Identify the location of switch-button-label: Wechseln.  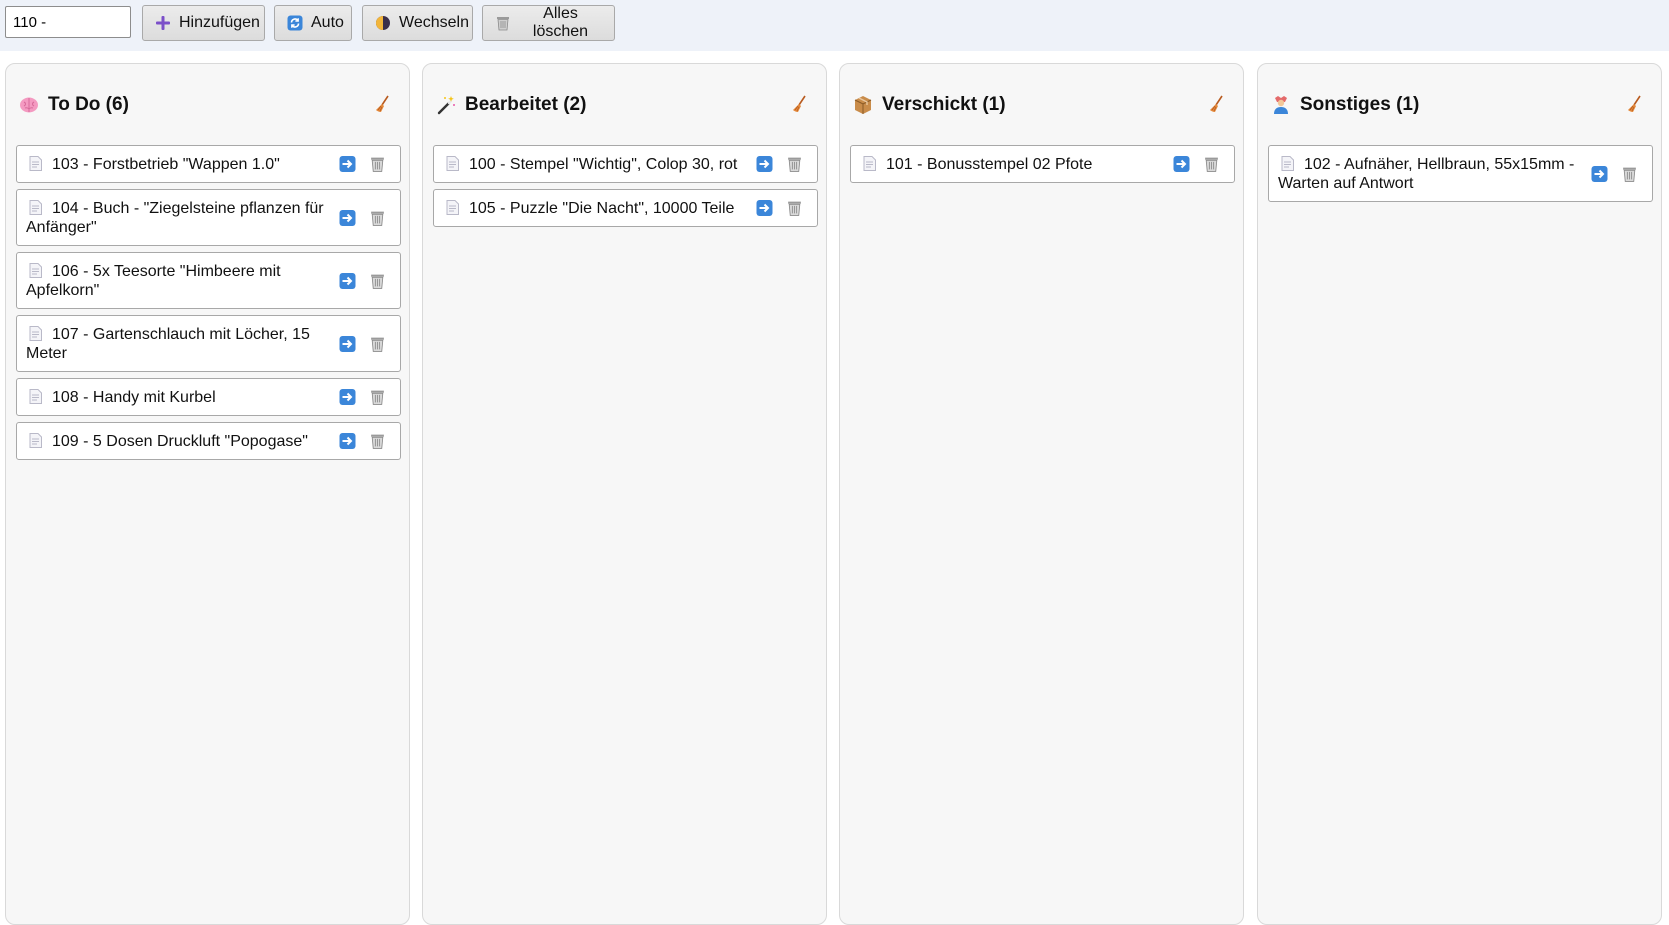
(434, 22).